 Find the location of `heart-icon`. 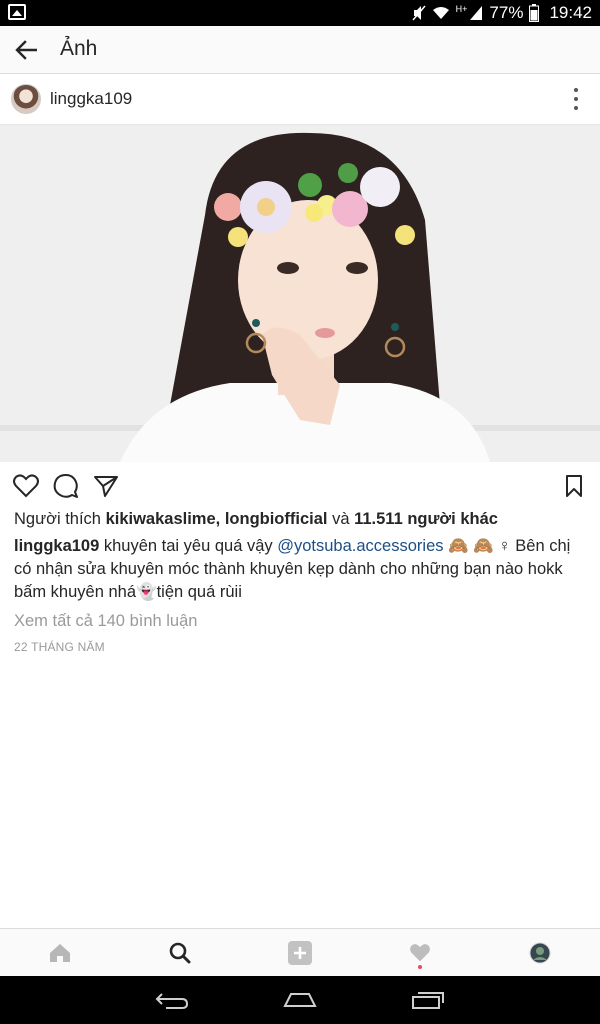

heart-icon is located at coordinates (420, 953).